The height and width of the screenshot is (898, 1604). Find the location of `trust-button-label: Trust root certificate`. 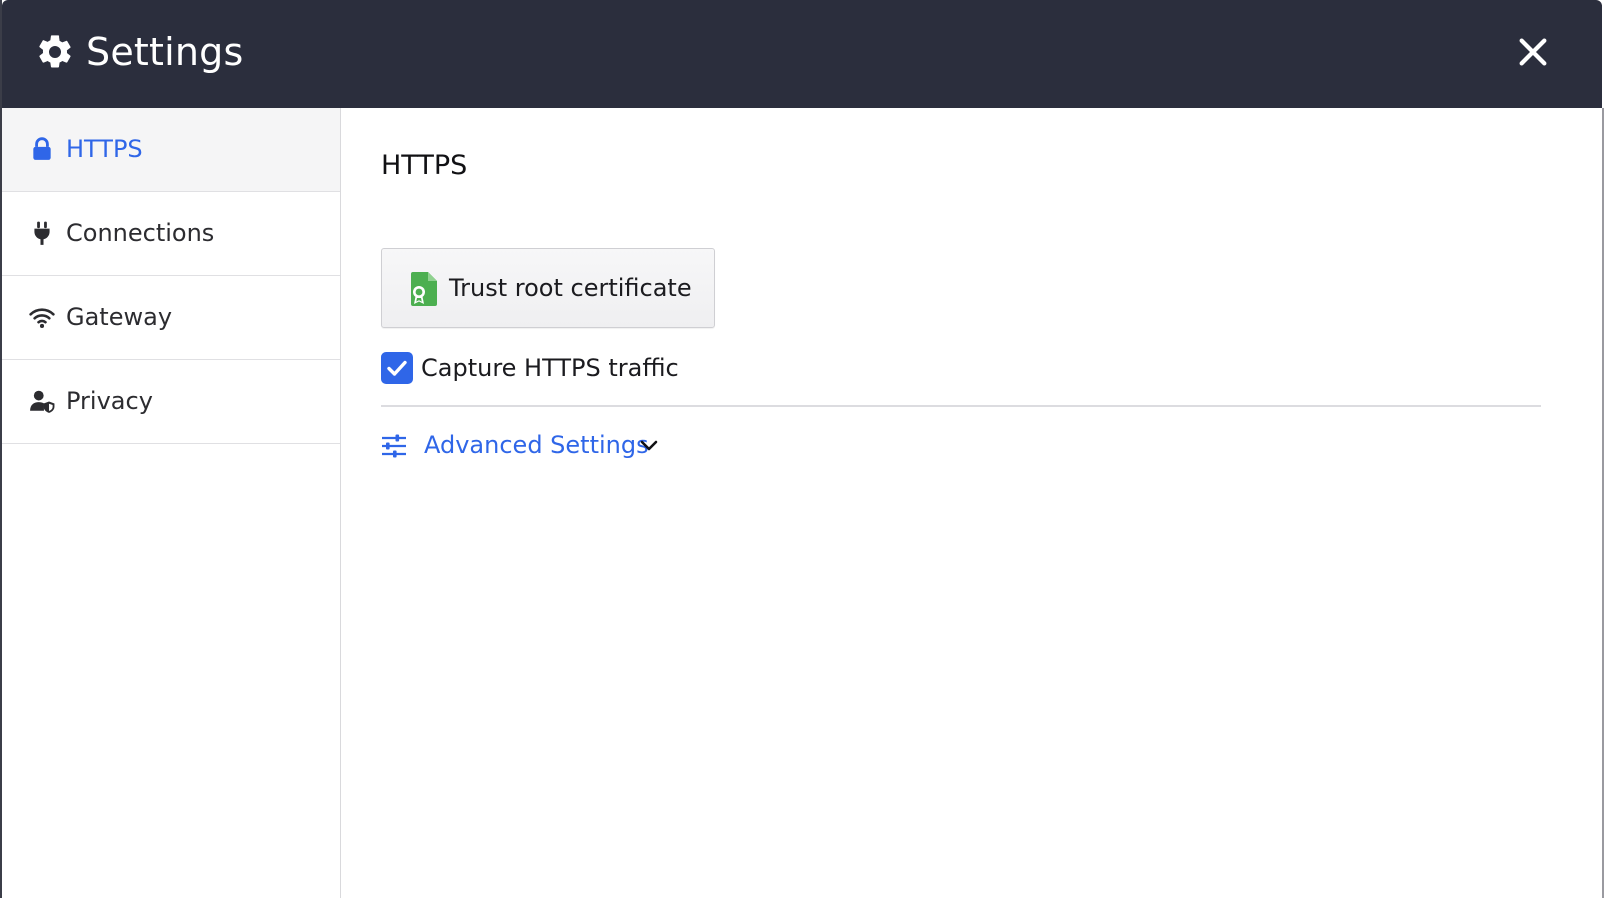

trust-button-label: Trust root certificate is located at coordinates (570, 288).